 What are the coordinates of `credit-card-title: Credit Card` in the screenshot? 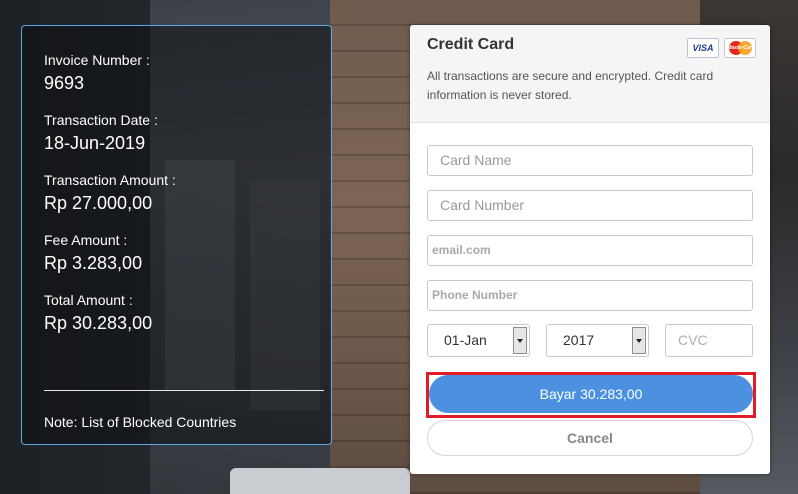 It's located at (471, 44).